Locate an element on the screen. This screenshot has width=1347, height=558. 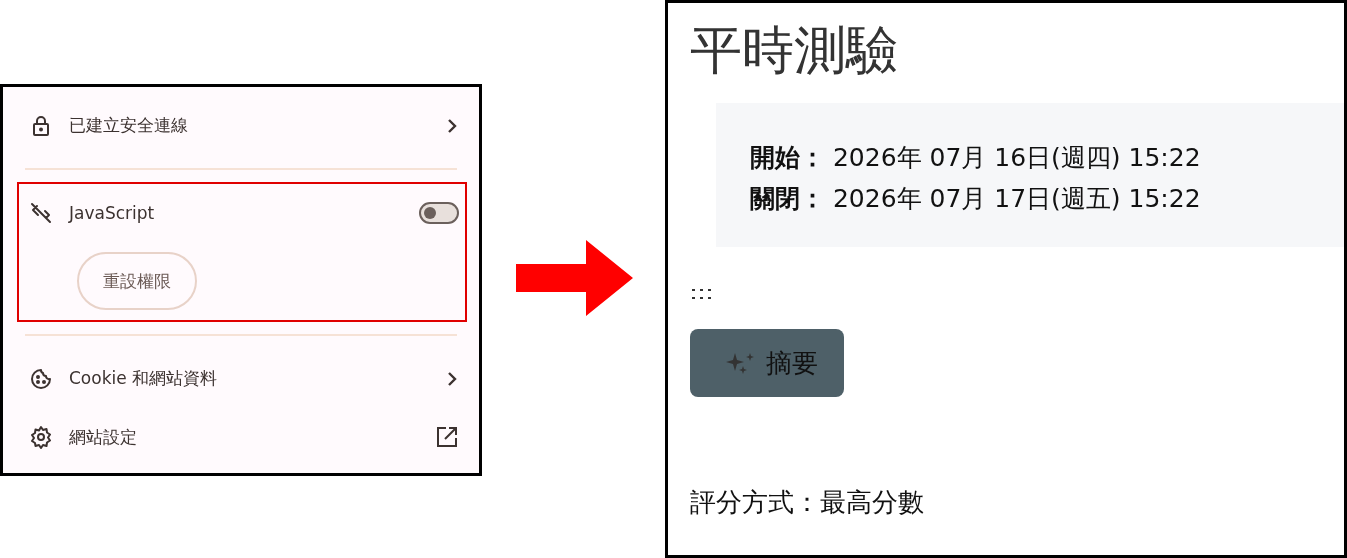
menu-item-label: Cookie 和網站資料 is located at coordinates (249, 379).